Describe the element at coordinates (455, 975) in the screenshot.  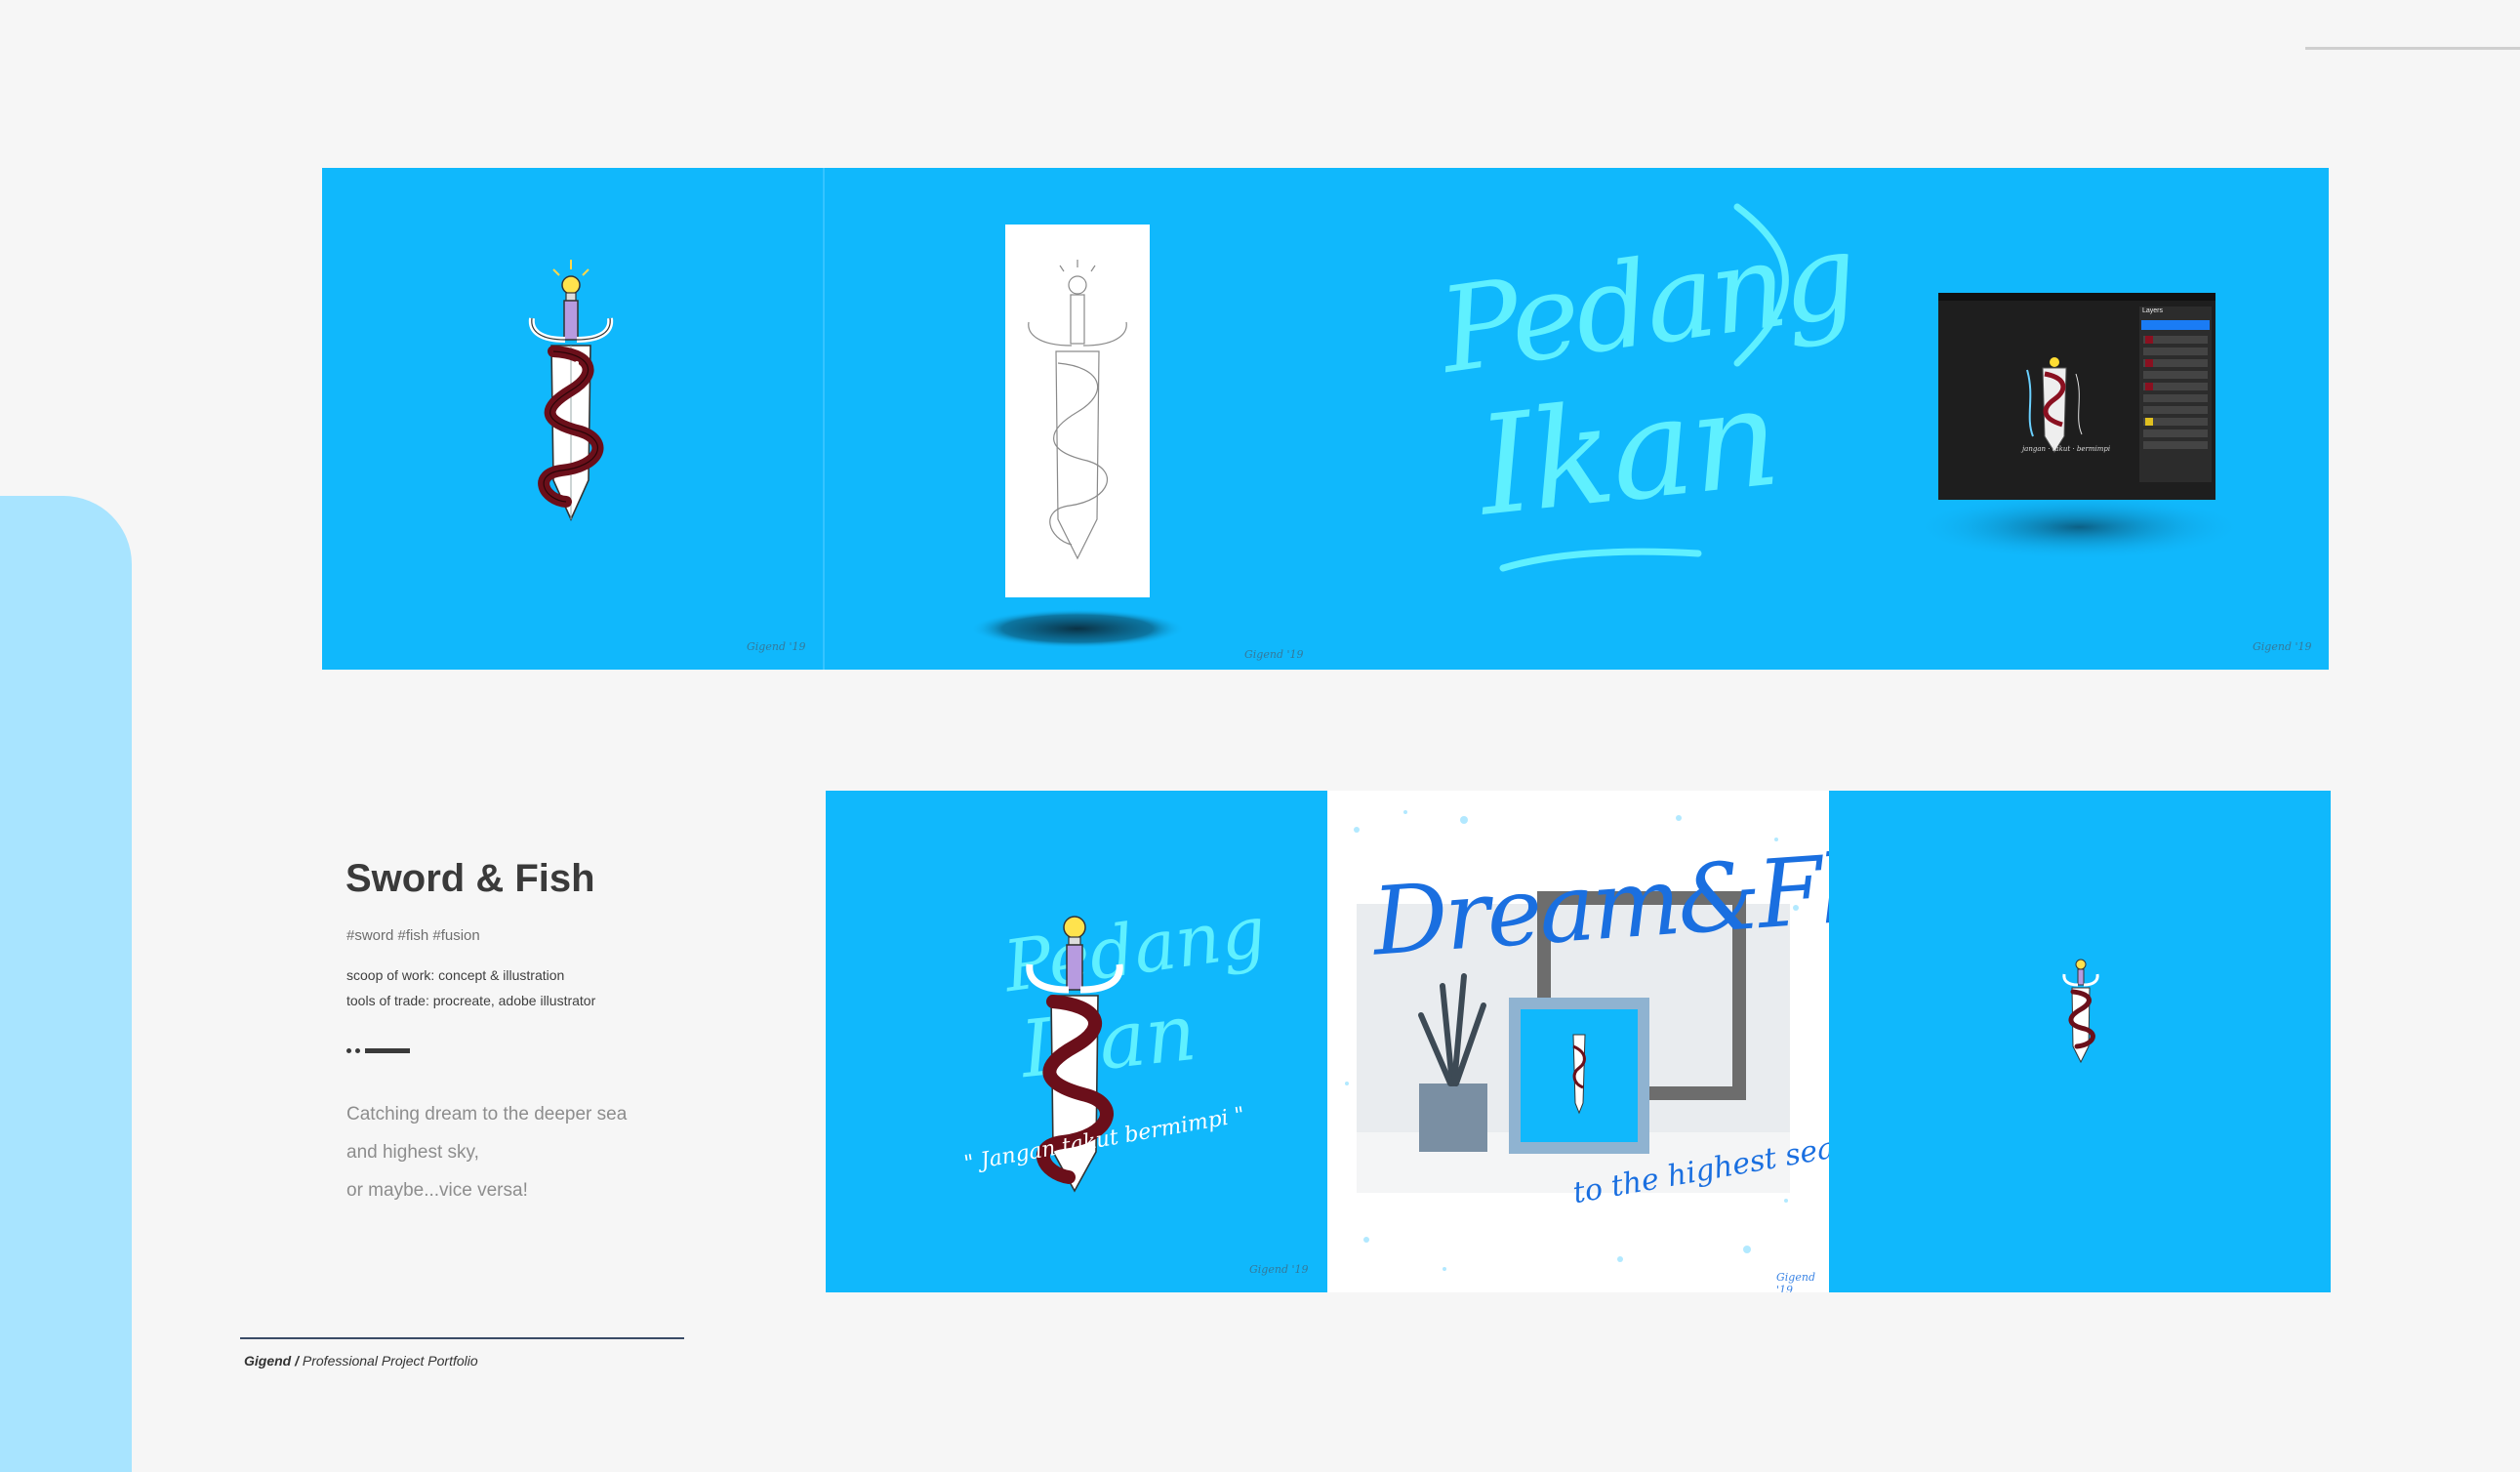
I see `scope-of-work: scoop of work: concept & illustration` at that location.